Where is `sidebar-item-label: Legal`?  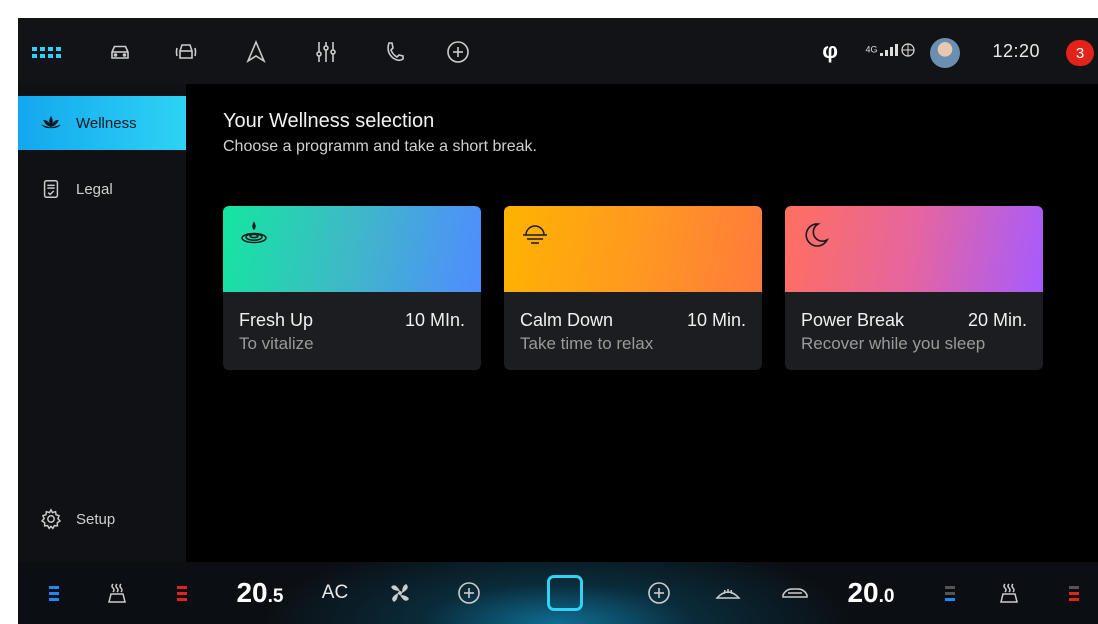
sidebar-item-label: Legal is located at coordinates (94, 189).